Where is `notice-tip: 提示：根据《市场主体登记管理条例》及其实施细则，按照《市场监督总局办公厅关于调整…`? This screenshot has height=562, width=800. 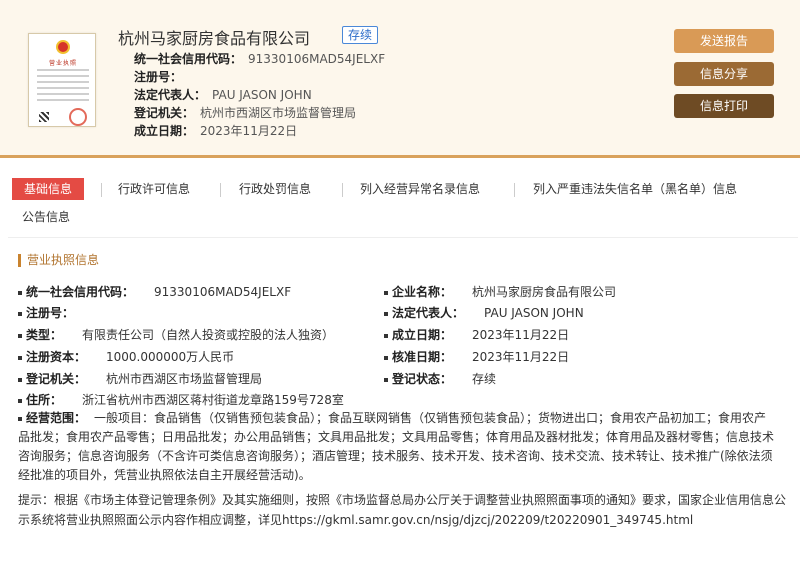 notice-tip: 提示：根据《市场主体登记管理条例》及其实施细则，按照《市场监督总局办公厅关于调整… is located at coordinates (402, 510).